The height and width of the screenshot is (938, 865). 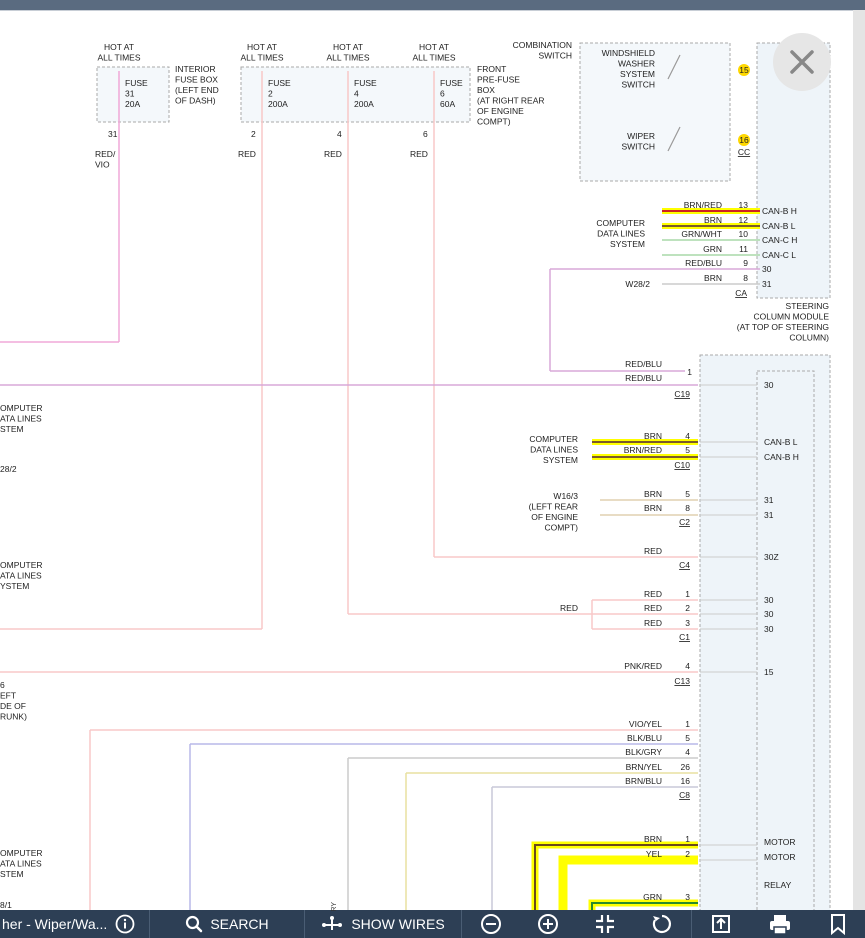 I want to click on left-cropped-label: OMPUTER ATA LINES YSTEM, so click(x=21, y=575).